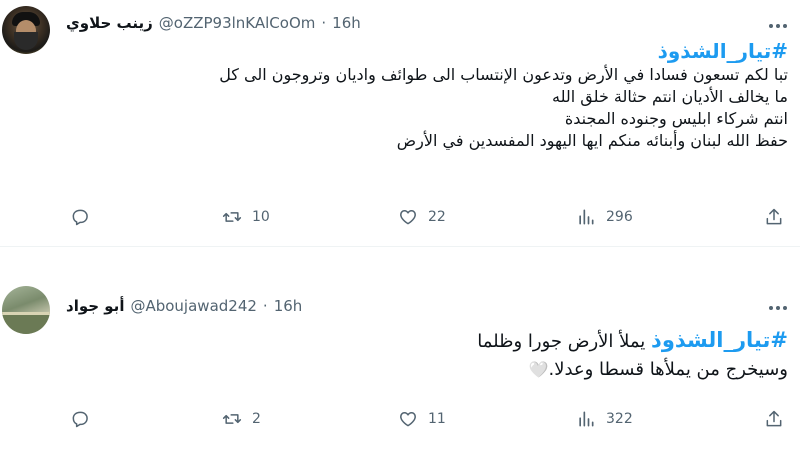 The image size is (800, 450). I want to click on retweet-button: 10, so click(246, 217).